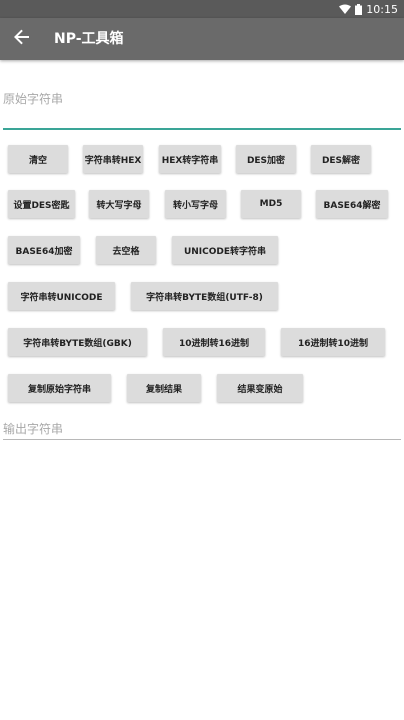 This screenshot has width=404, height=720. What do you see at coordinates (195, 204) in the screenshot?
I see `to-lower-button: 转小写字母` at bounding box center [195, 204].